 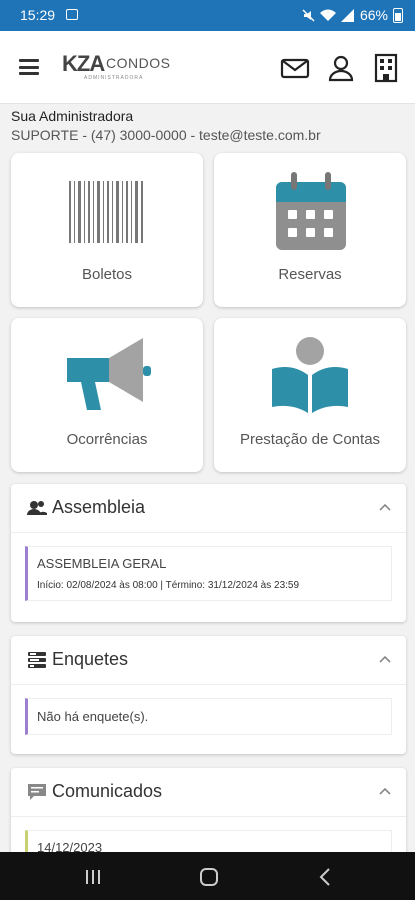 I want to click on reader-book-icon, so click(x=310, y=375).